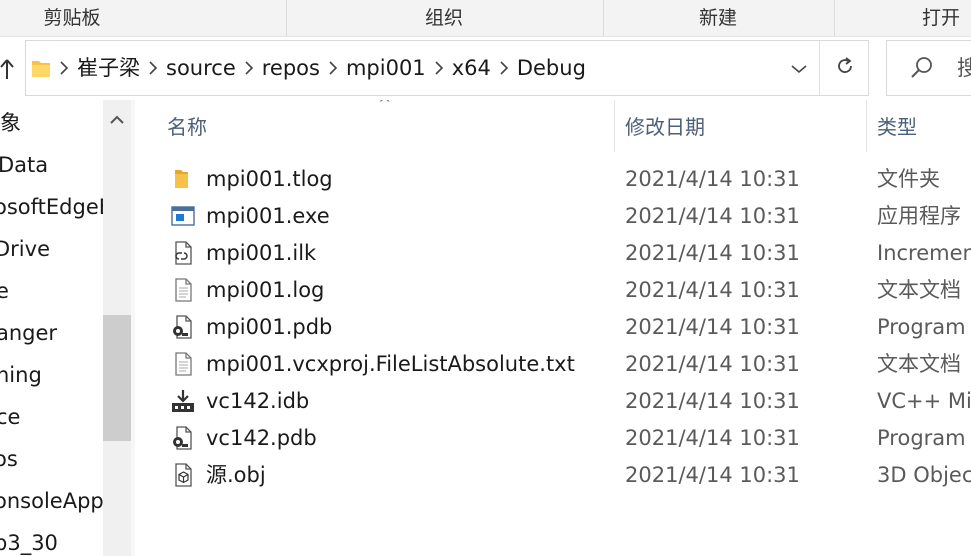  What do you see at coordinates (183, 401) in the screenshot?
I see `idb-file-icon` at bounding box center [183, 401].